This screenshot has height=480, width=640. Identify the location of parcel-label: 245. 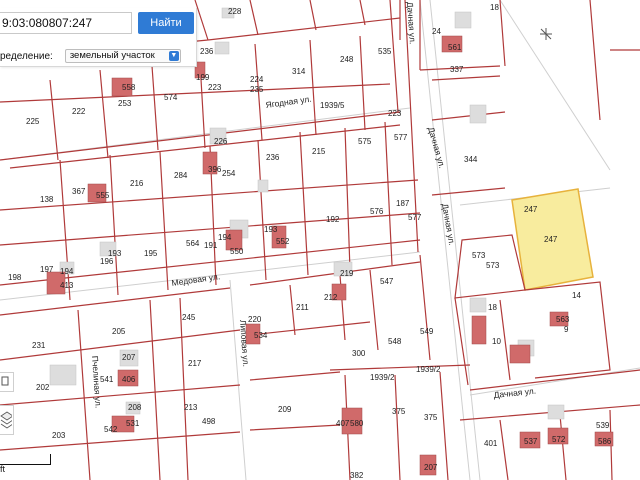
(189, 317).